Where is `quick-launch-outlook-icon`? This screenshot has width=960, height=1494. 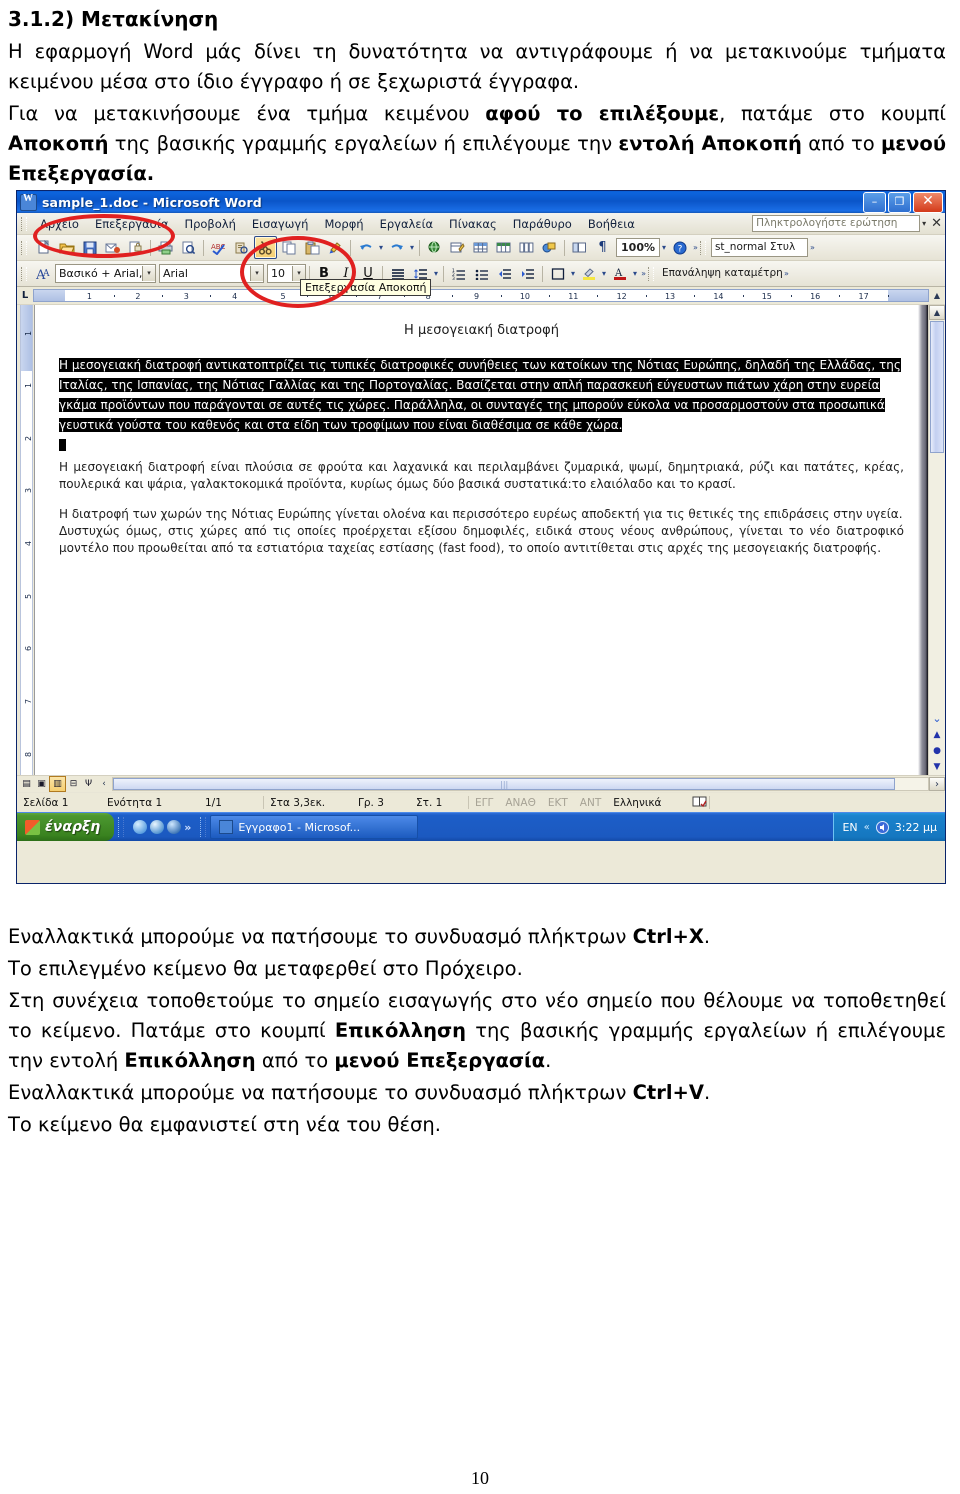
quick-launch-outlook-icon is located at coordinates (140, 827).